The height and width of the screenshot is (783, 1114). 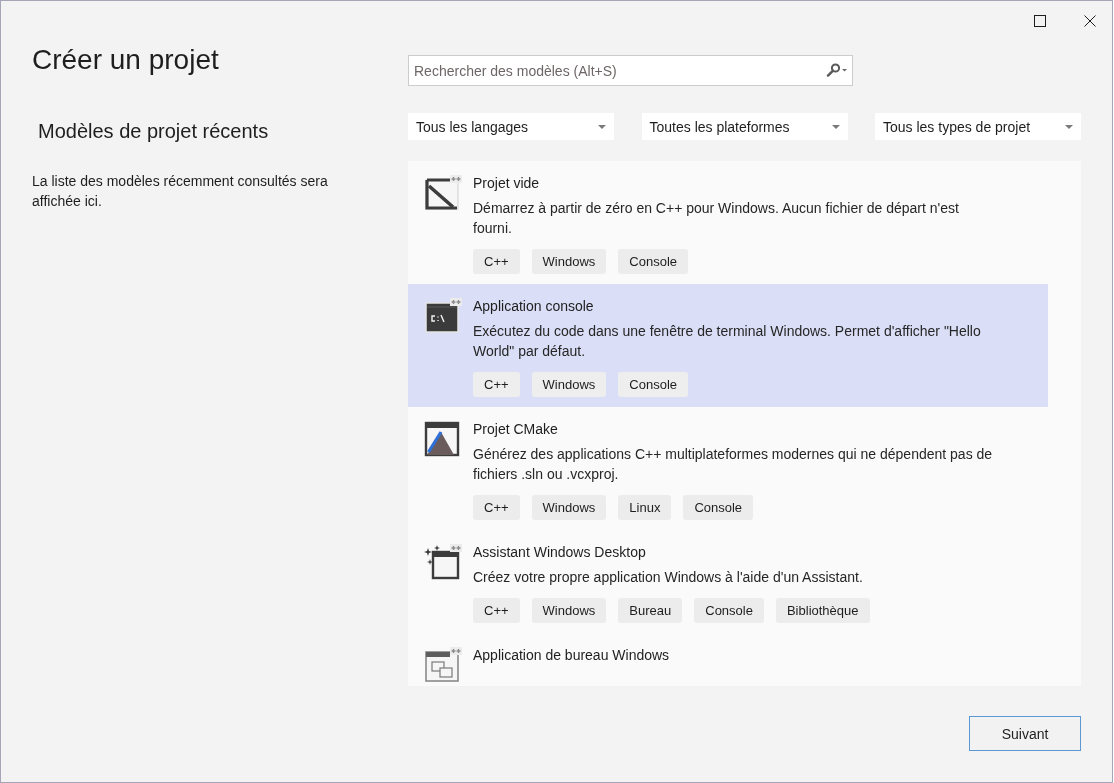 I want to click on filter-dropdown: Toutes les plateformes, so click(x=744, y=126).